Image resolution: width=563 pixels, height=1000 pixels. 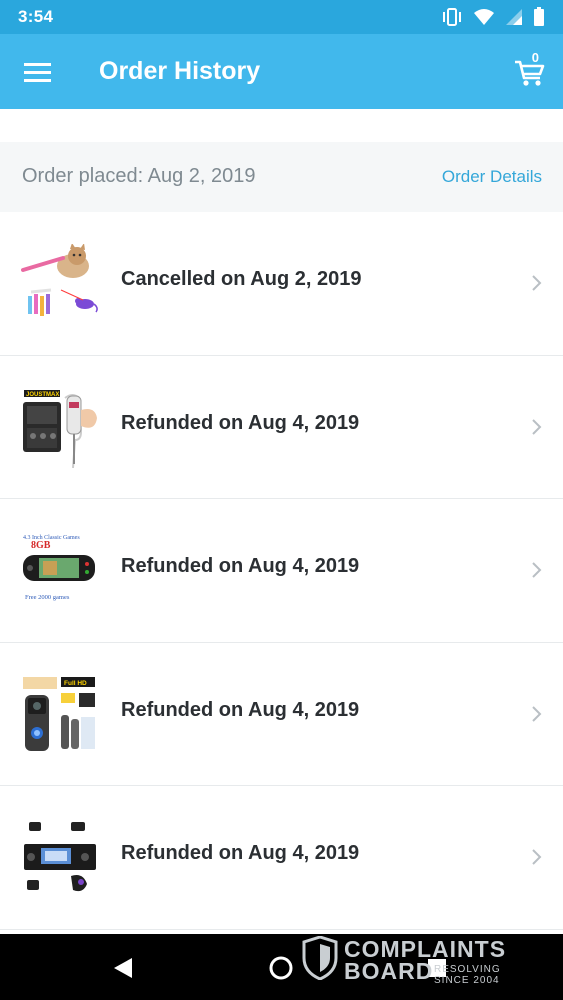 What do you see at coordinates (75, 683) in the screenshot?
I see `svg-text: Full HD` at bounding box center [75, 683].